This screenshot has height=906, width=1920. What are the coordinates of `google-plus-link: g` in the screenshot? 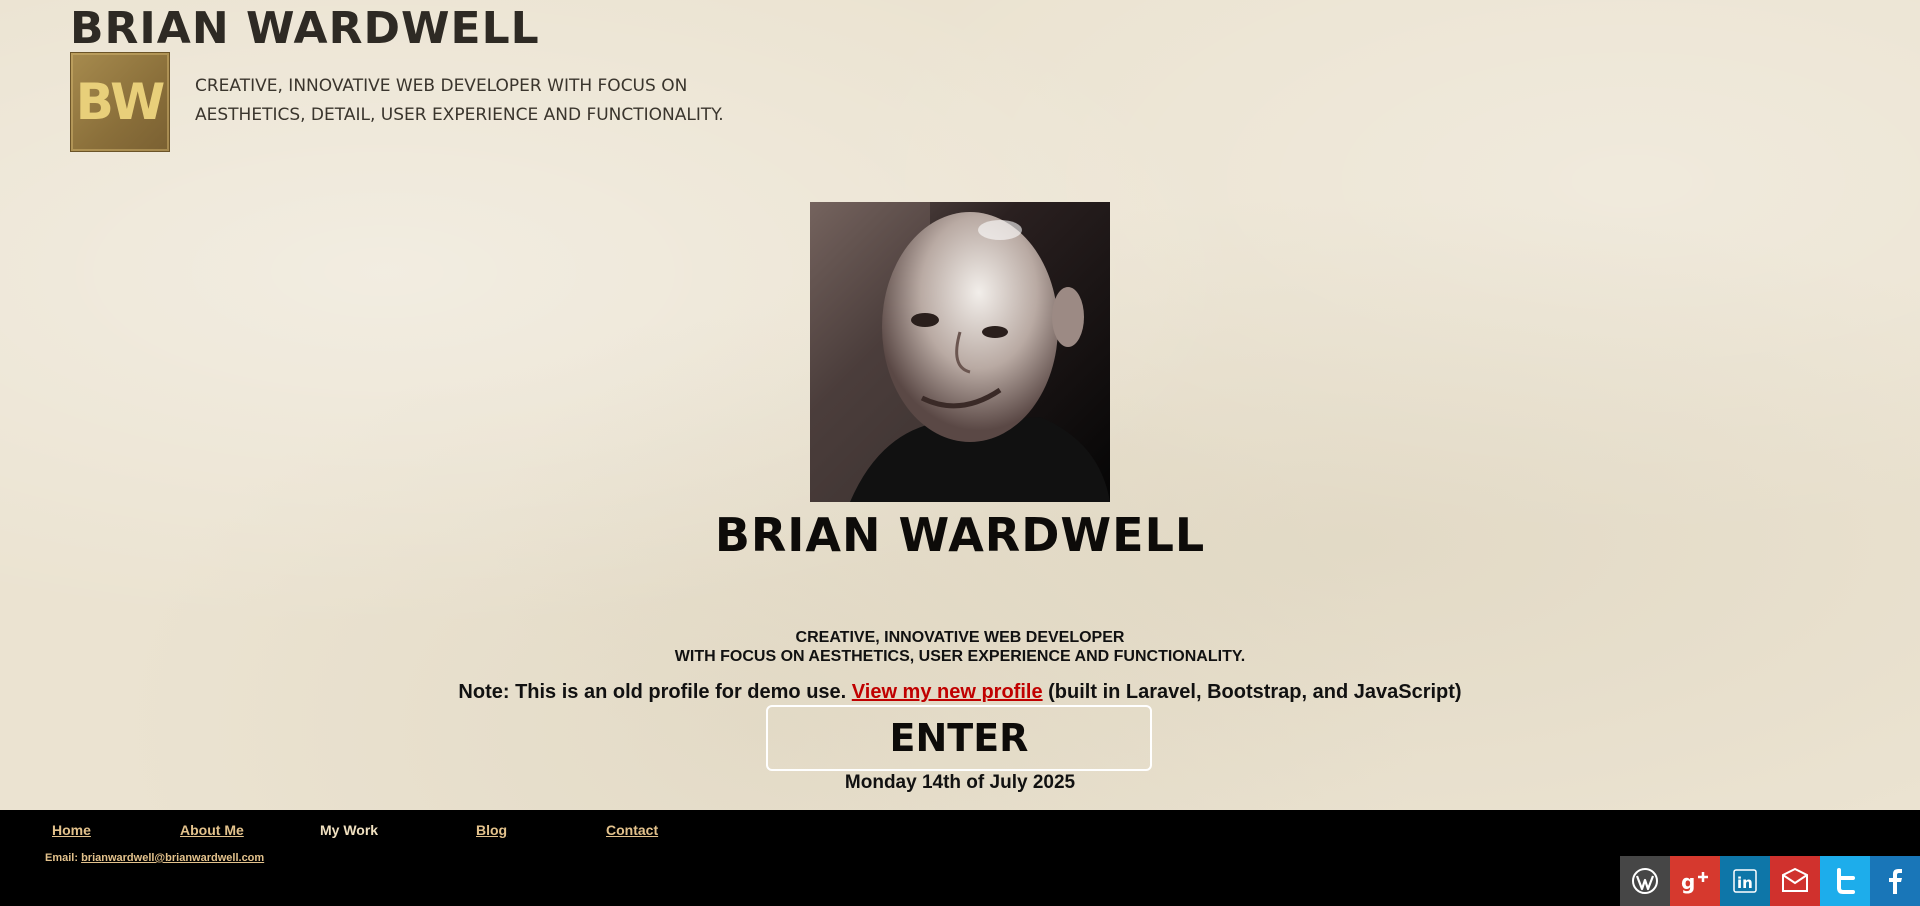 It's located at (1695, 881).